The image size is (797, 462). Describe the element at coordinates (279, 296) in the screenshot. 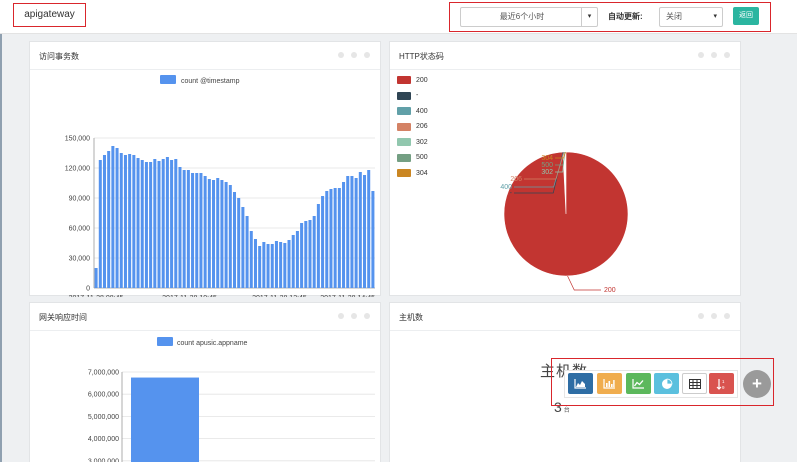

I see `x-tick-label: 2017-11-28 12:45` at that location.